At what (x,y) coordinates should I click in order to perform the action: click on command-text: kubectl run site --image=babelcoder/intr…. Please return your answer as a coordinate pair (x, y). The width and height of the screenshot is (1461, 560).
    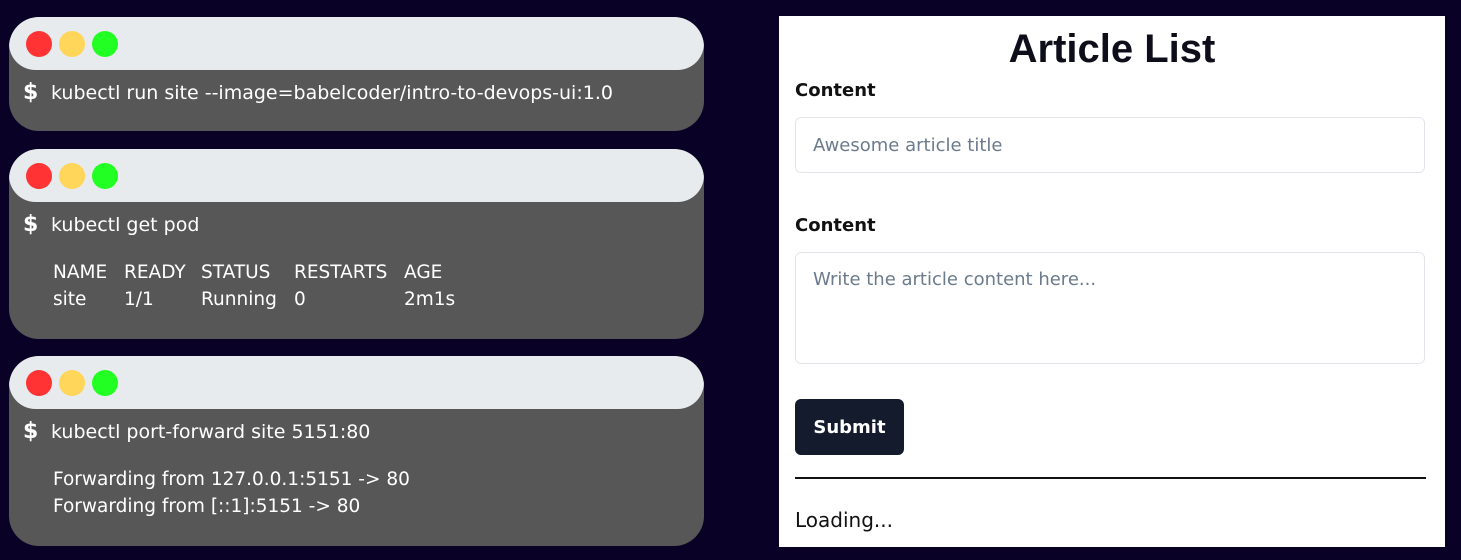
    Looking at the image, I should click on (332, 93).